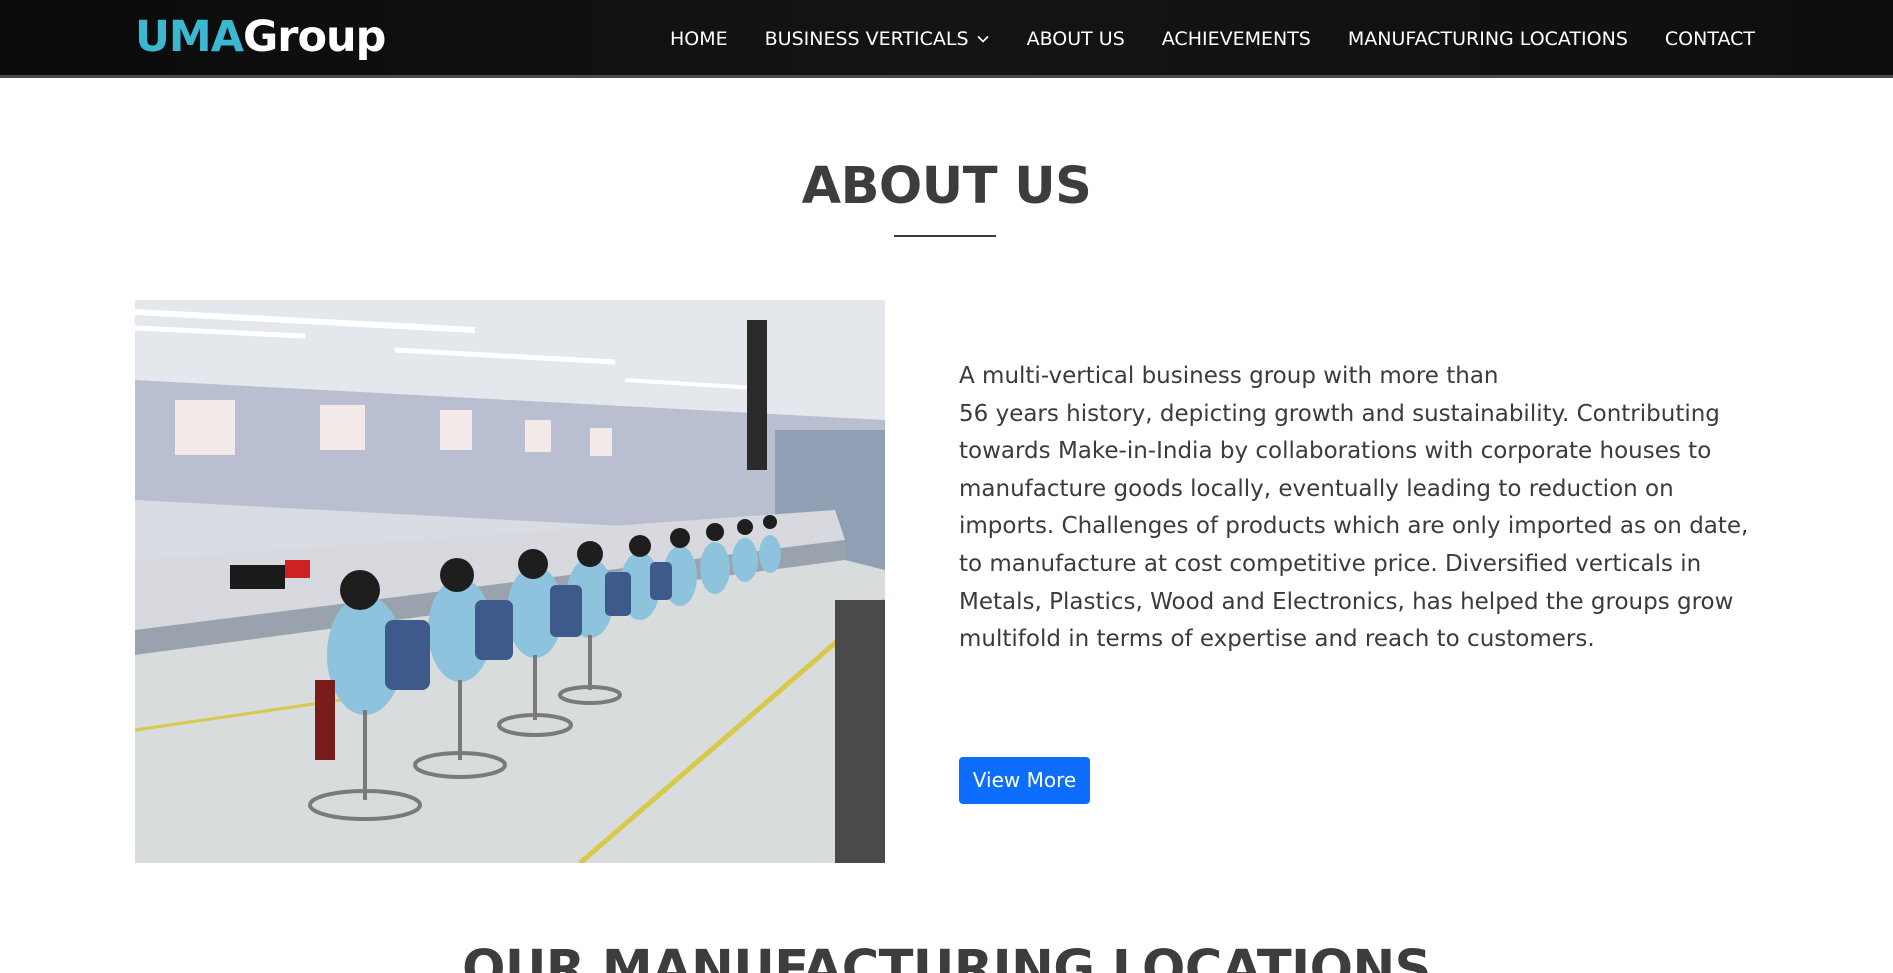 Image resolution: width=1893 pixels, height=973 pixels. Describe the element at coordinates (699, 39) in the screenshot. I see `nav-home: HOME` at that location.